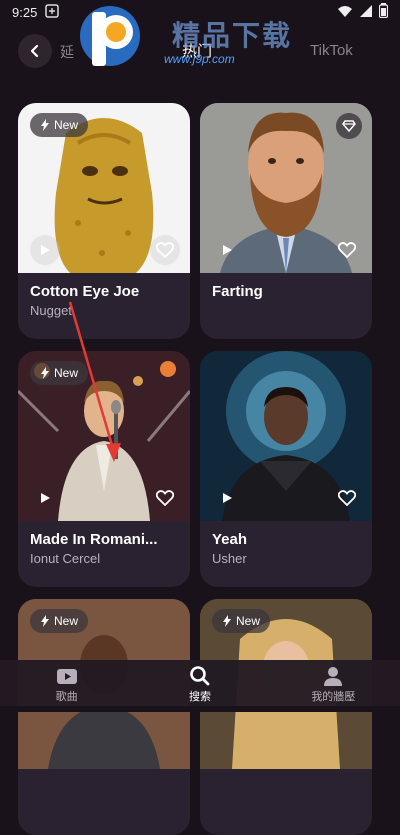 This screenshot has width=400, height=835. What do you see at coordinates (200, 12) in the screenshot?
I see `status-bar: 9:25` at bounding box center [200, 12].